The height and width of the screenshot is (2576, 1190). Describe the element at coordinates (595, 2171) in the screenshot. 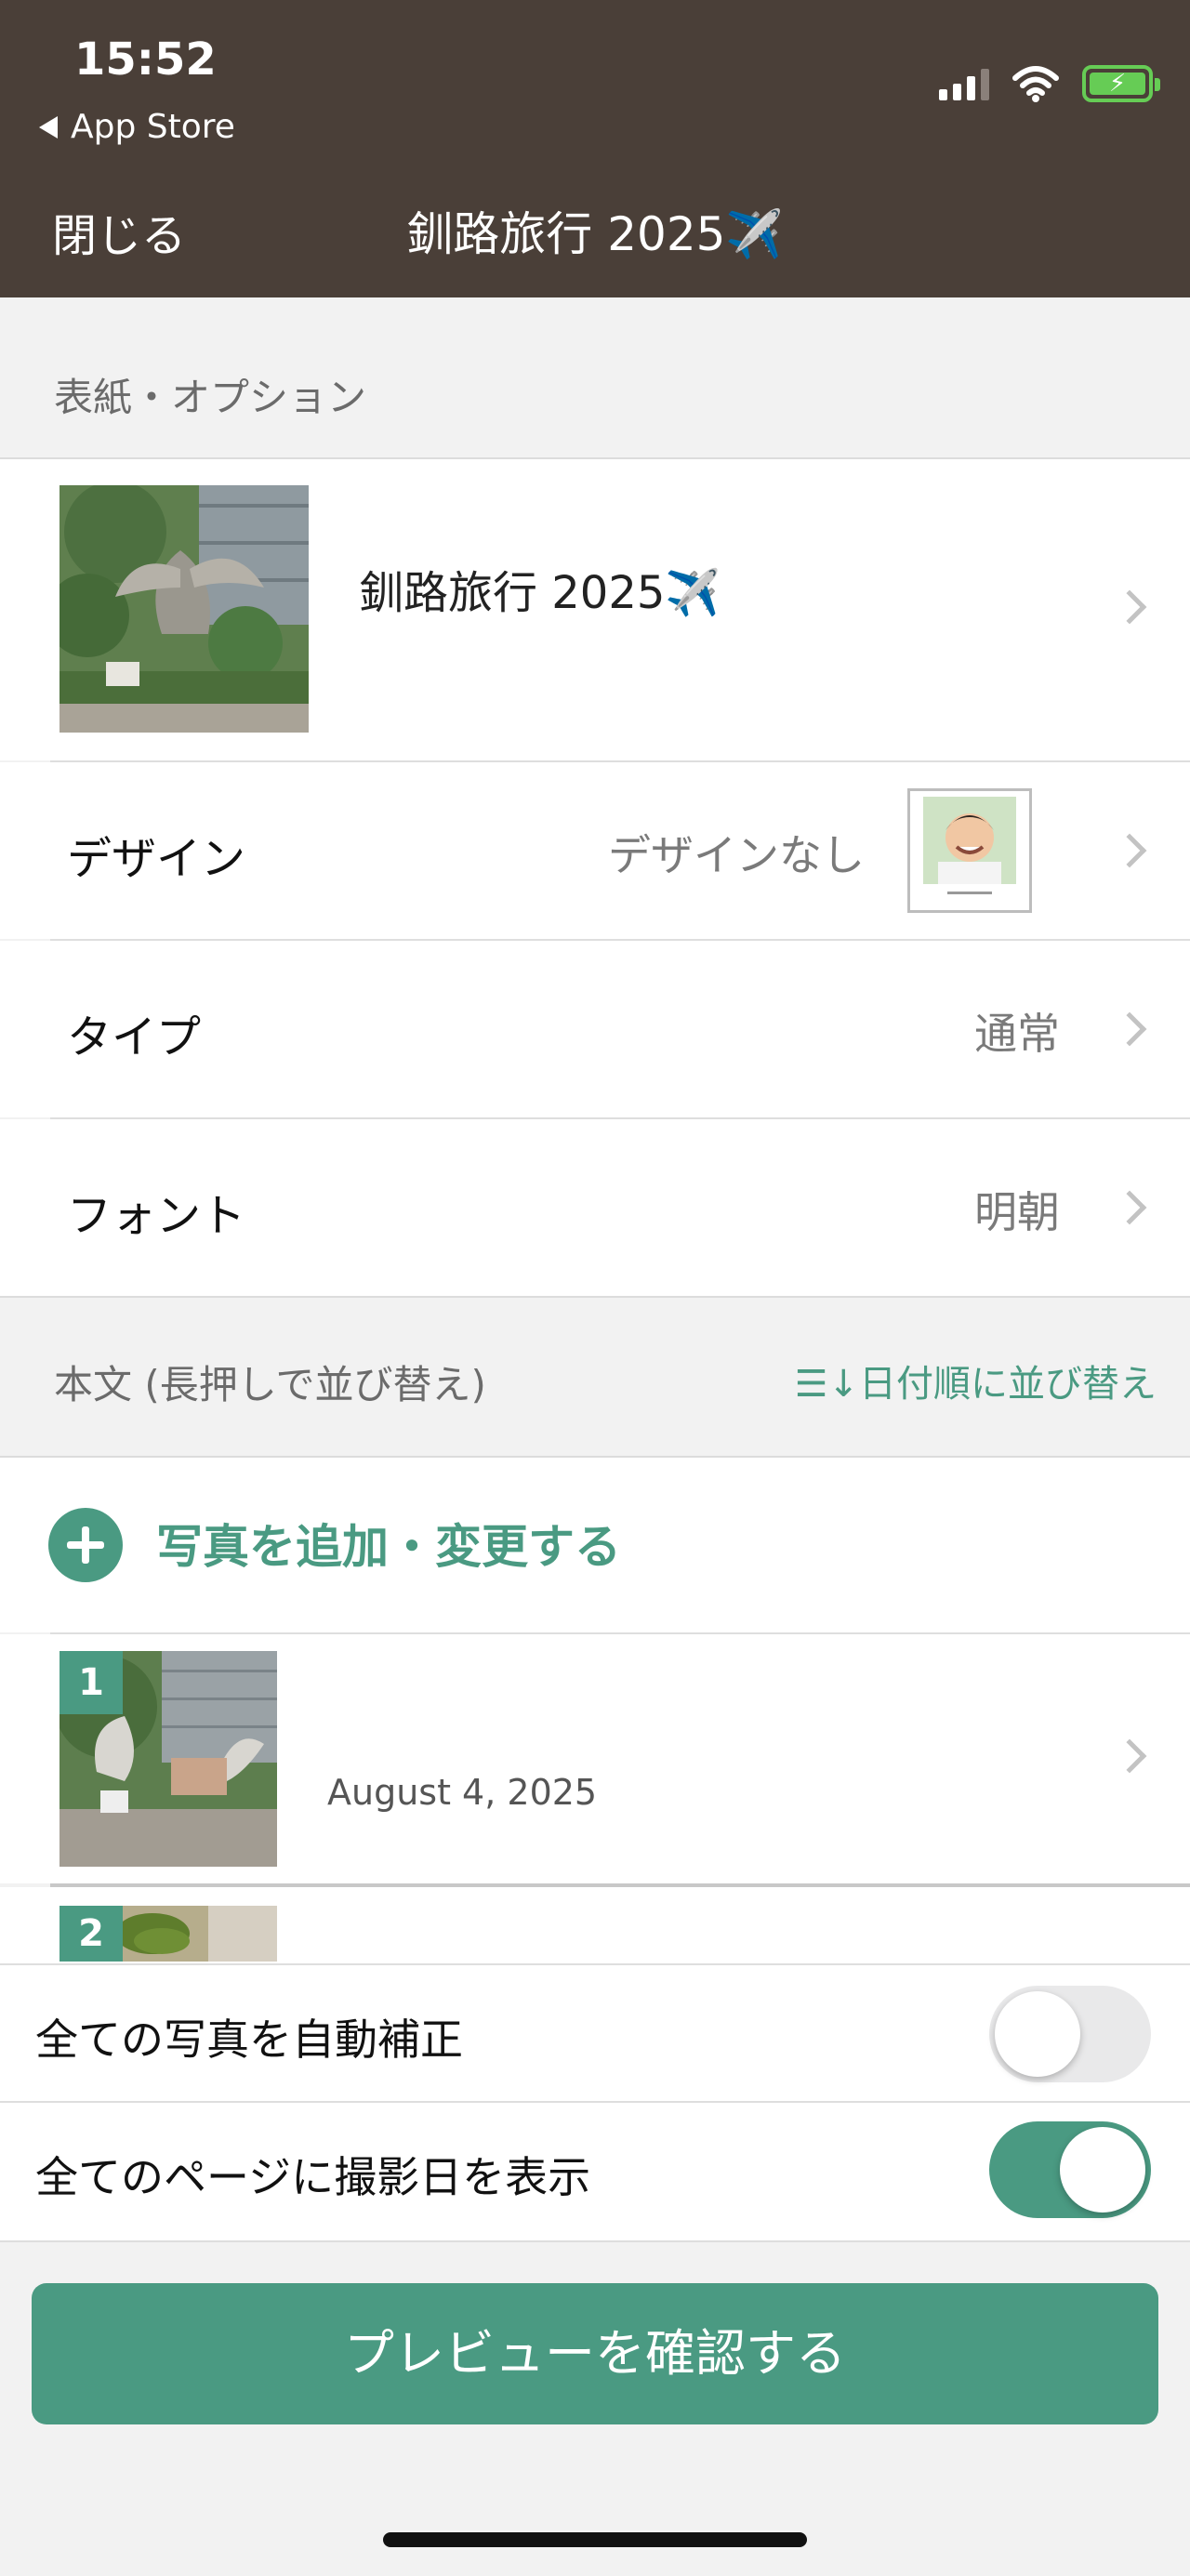

I see `show-date-row: 全てのページに撮影日を表示` at that location.